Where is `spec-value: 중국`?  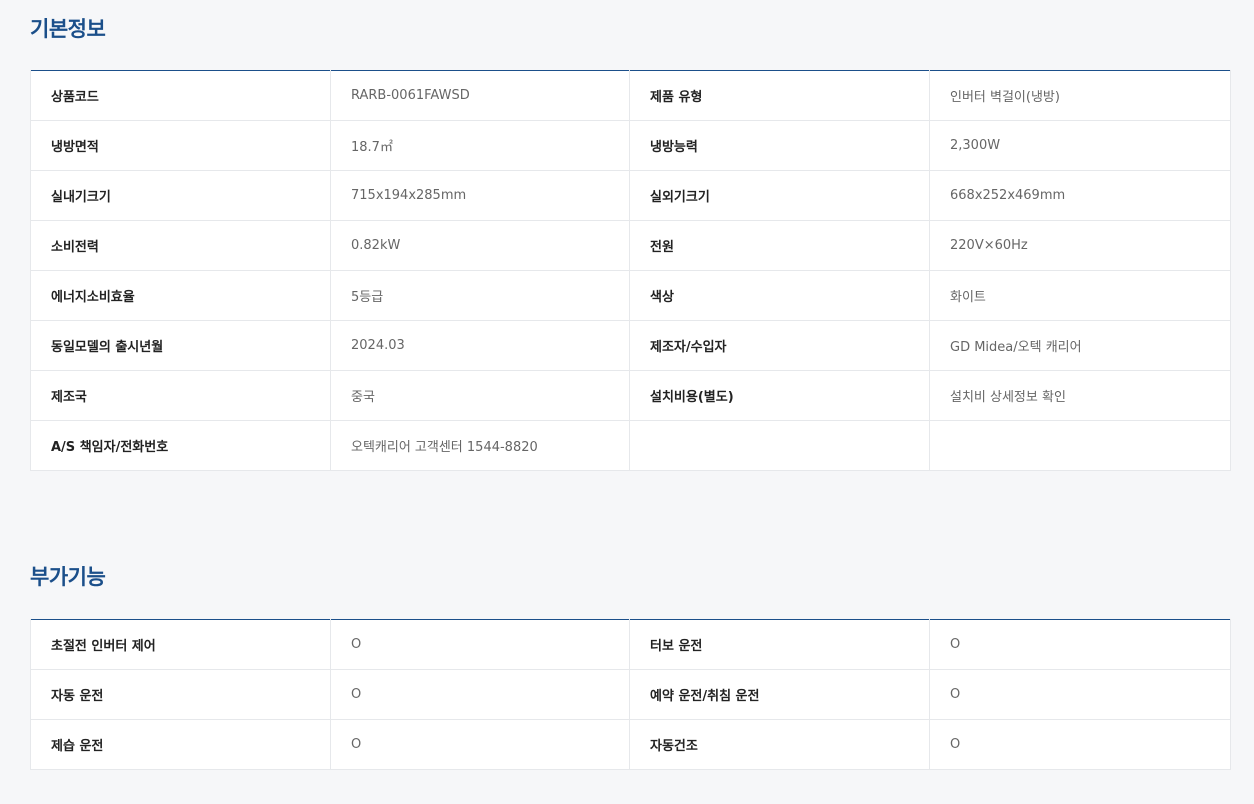
spec-value: 중국 is located at coordinates (480, 395).